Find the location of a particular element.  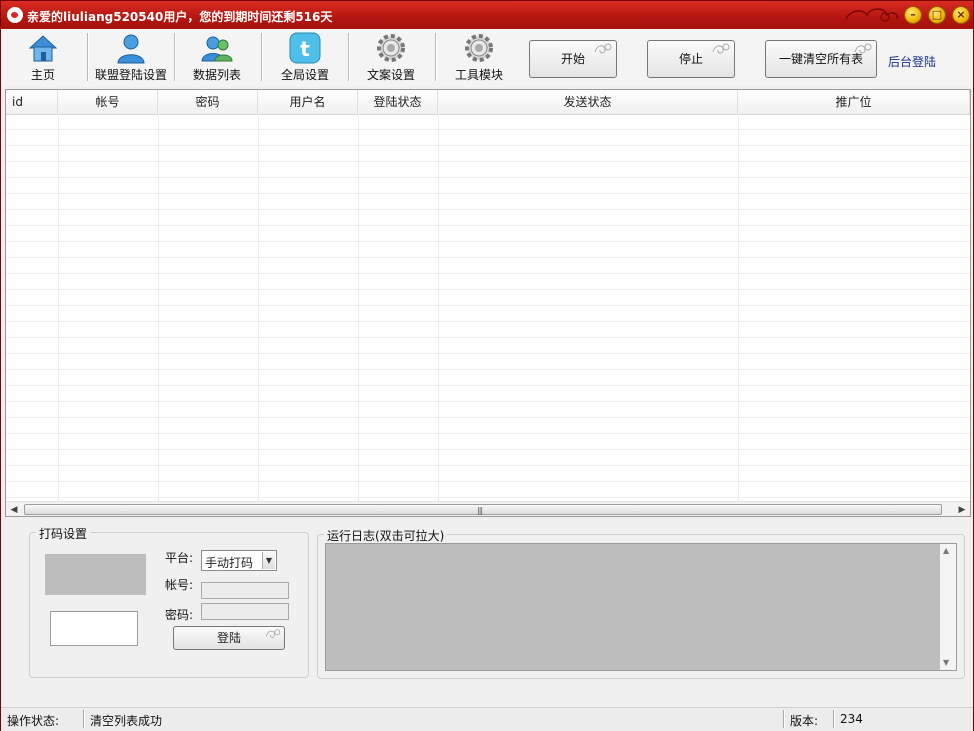

password-label: 密码: is located at coordinates (179, 615).